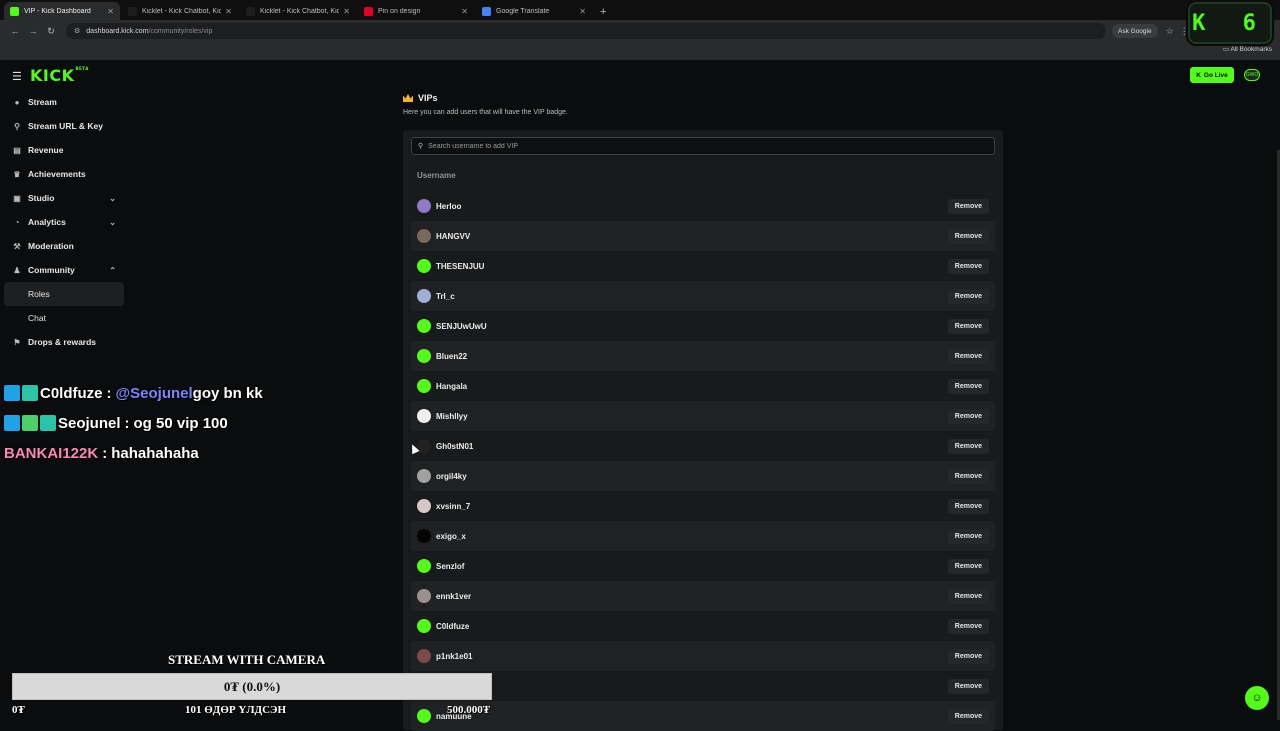  What do you see at coordinates (1135, 31) in the screenshot?
I see `ask-google-button: Ask Google` at bounding box center [1135, 31].